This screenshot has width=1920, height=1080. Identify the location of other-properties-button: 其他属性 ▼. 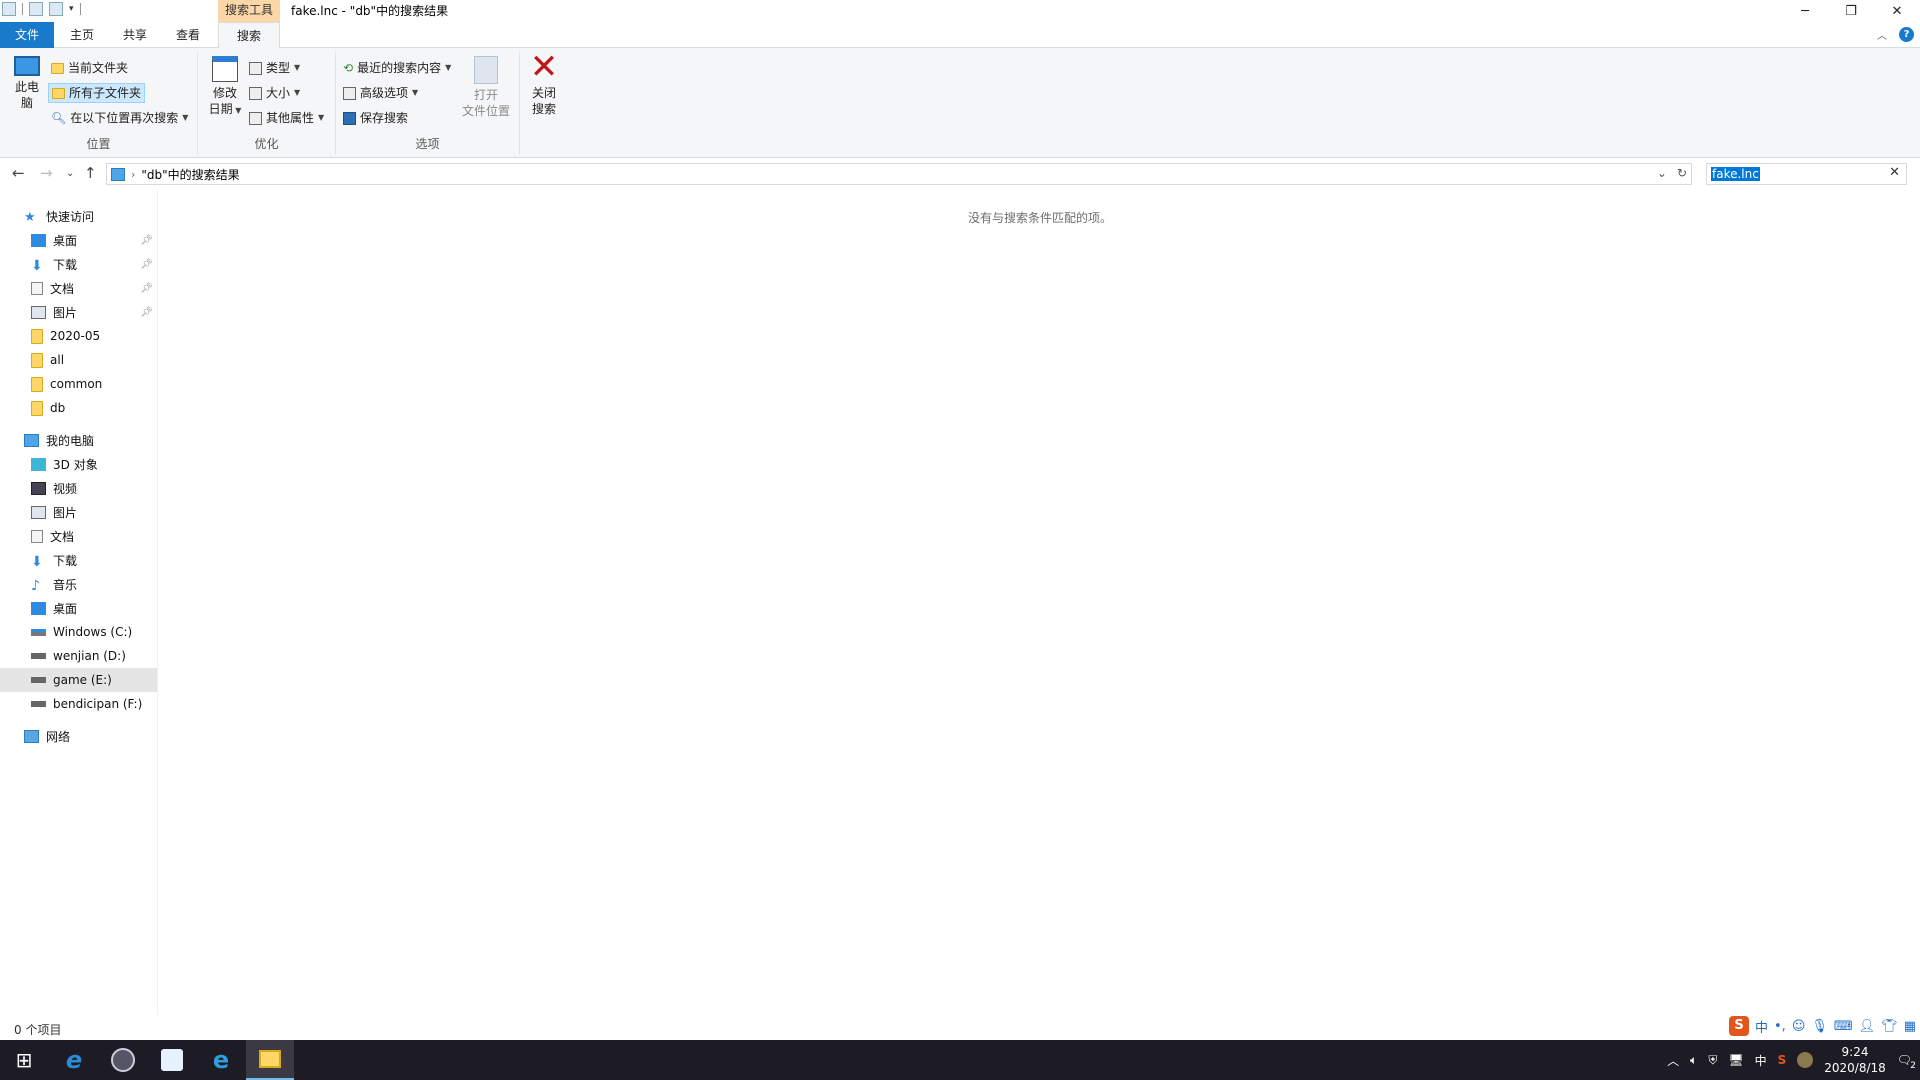
(286, 118).